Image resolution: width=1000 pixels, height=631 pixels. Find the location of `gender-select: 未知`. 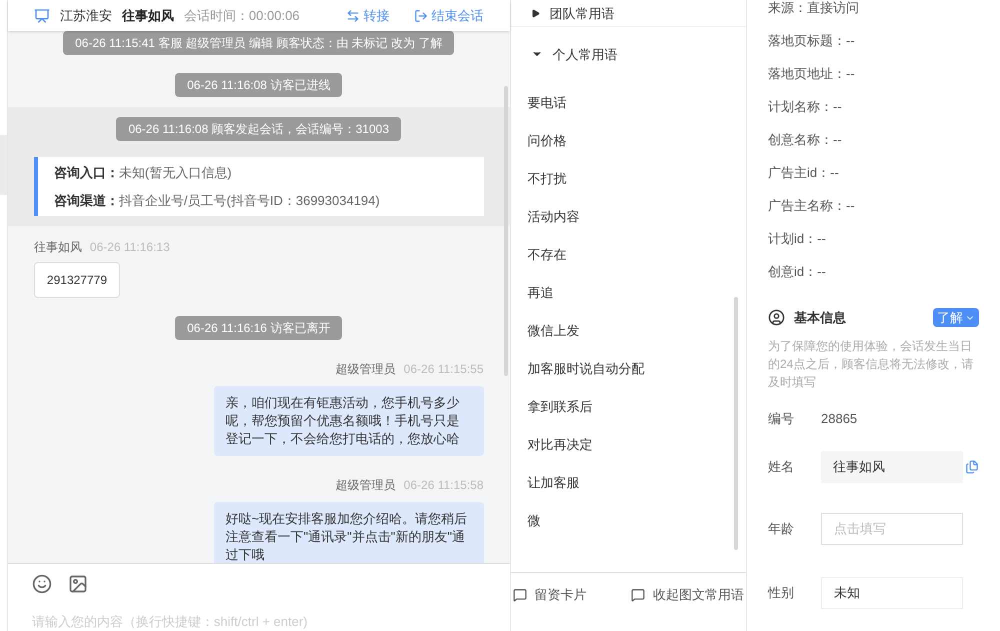

gender-select: 未知 is located at coordinates (892, 592).